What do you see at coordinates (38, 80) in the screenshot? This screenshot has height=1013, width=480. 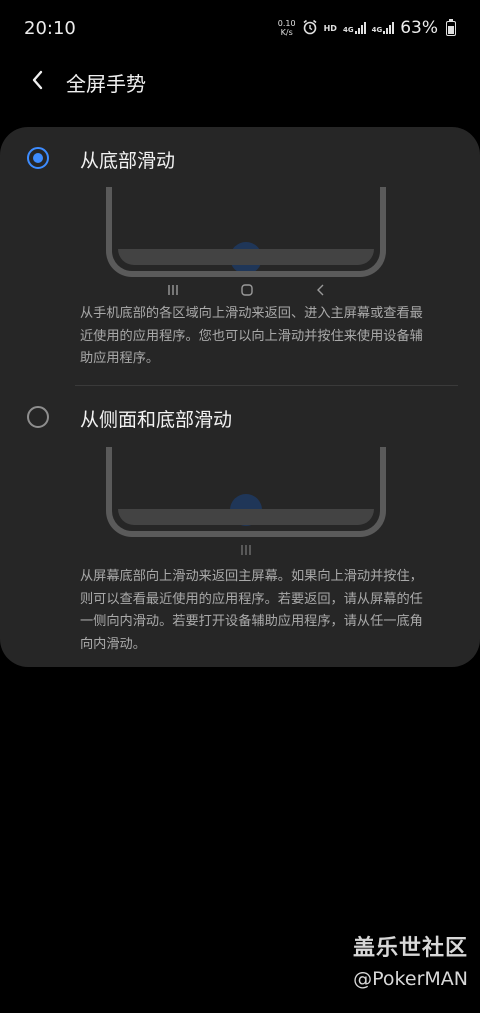 I see `chevron-left-icon` at bounding box center [38, 80].